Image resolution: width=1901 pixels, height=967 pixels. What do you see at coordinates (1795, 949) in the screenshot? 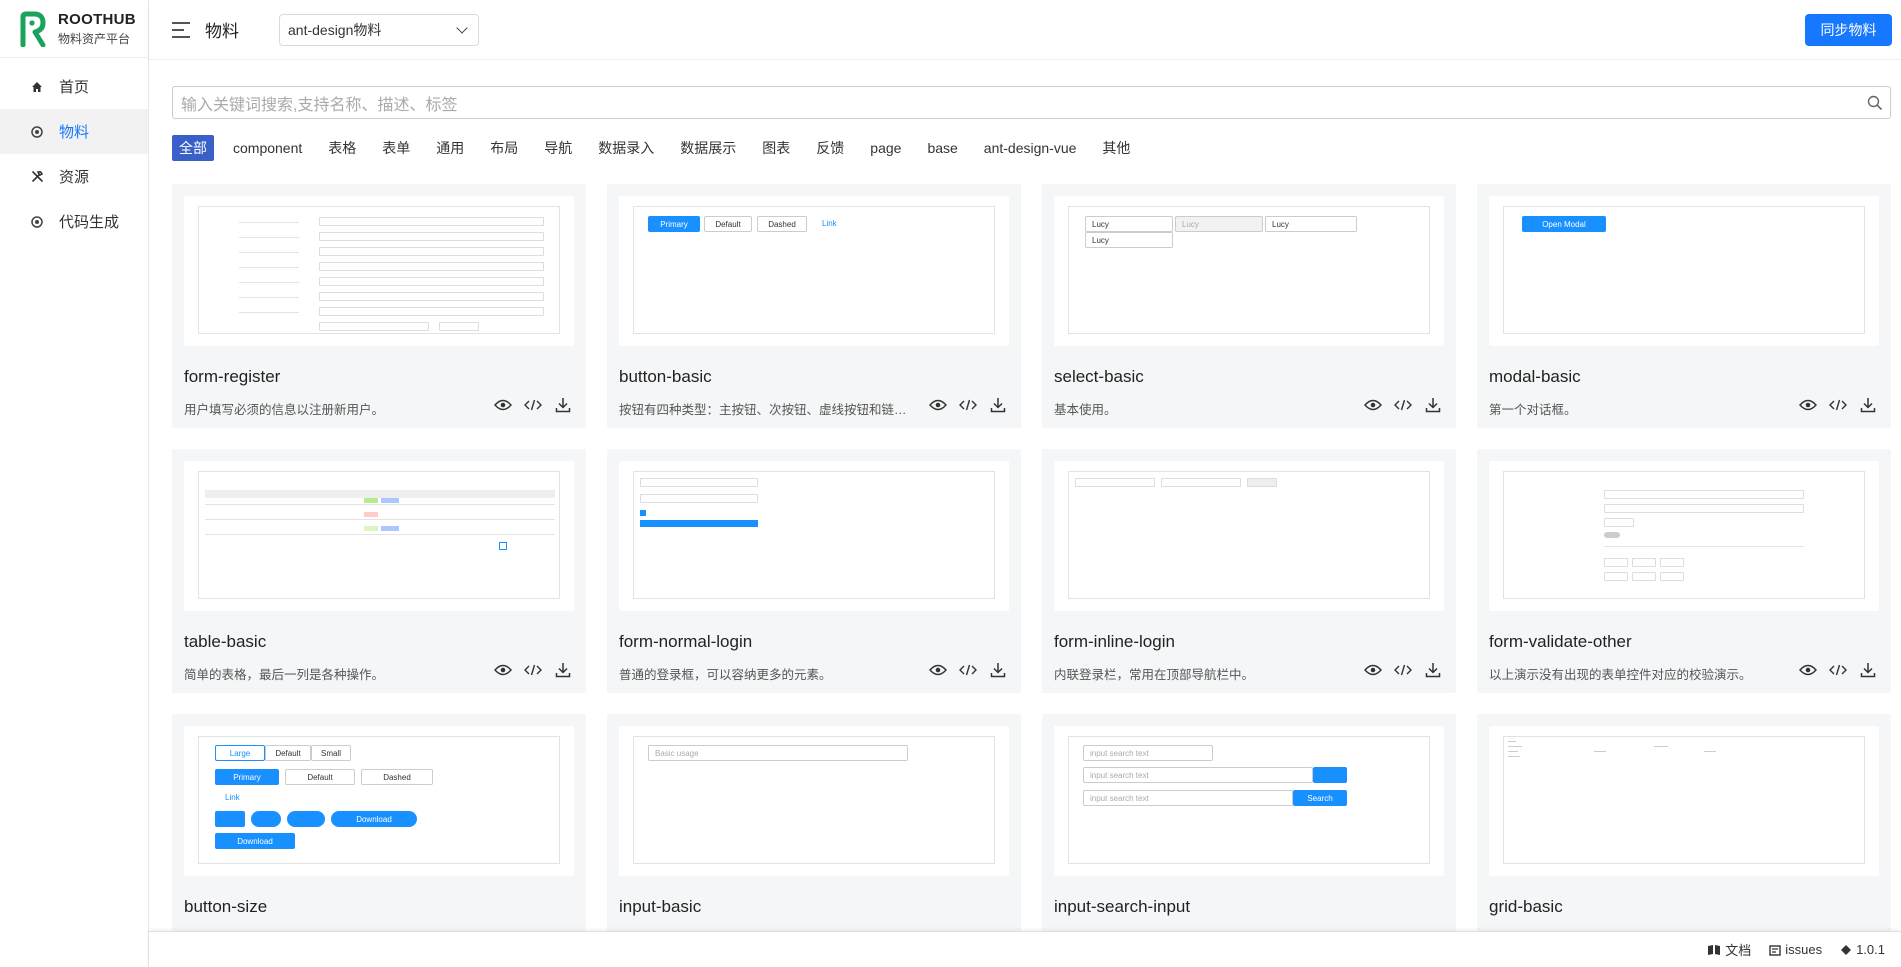
I see `footer-issues-link: issues` at bounding box center [1795, 949].